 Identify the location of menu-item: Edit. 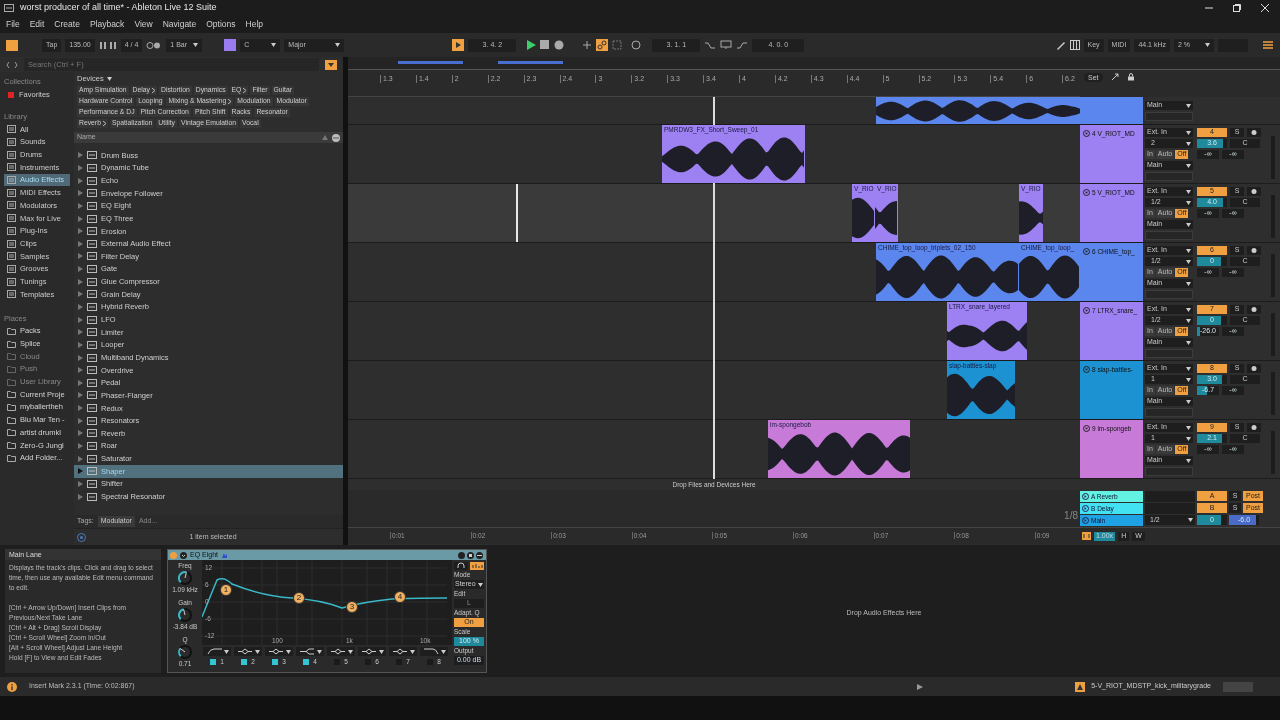
(37, 24).